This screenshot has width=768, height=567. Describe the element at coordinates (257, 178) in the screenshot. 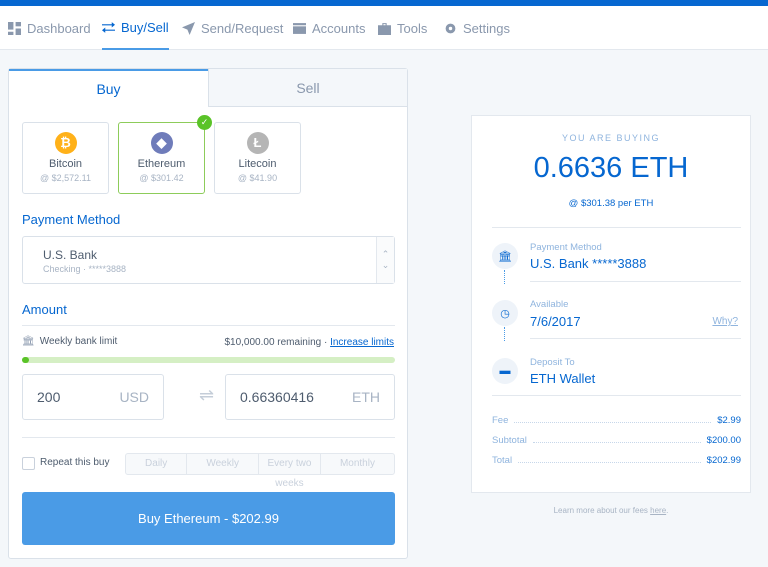

I see `coin-price: @ $41.90` at that location.